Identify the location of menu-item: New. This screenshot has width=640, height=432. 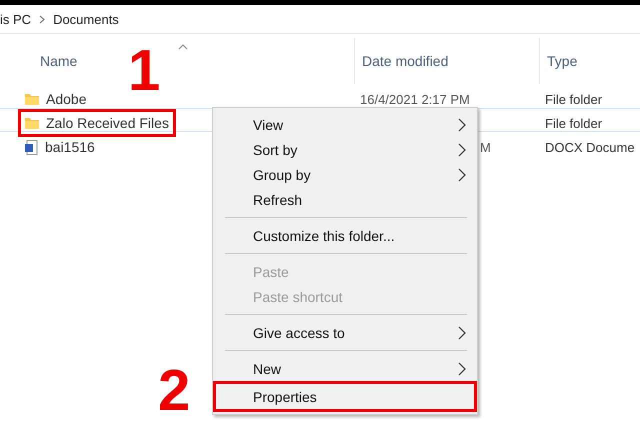
(345, 368).